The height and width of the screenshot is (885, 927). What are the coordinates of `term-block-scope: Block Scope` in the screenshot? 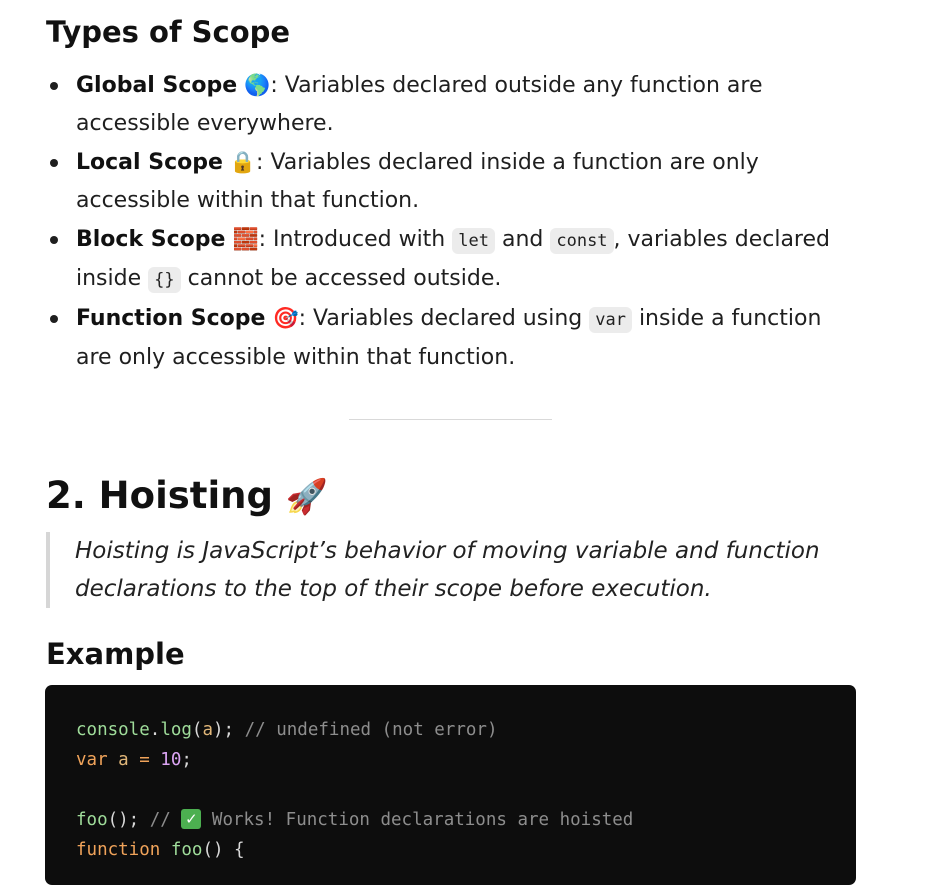 It's located at (151, 239).